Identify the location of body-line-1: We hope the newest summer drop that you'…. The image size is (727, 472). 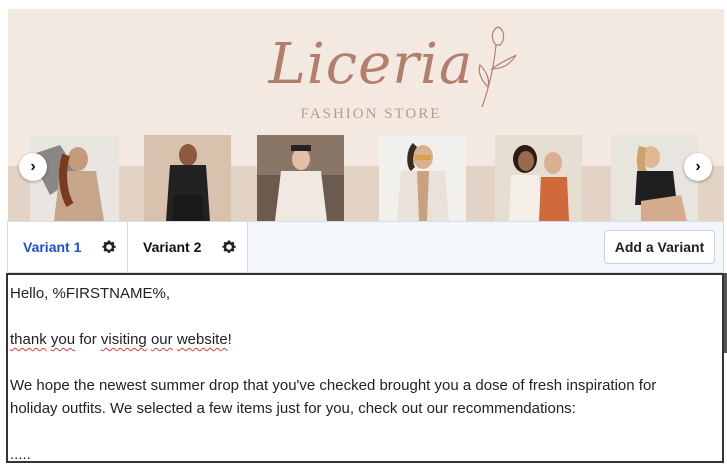
(333, 385).